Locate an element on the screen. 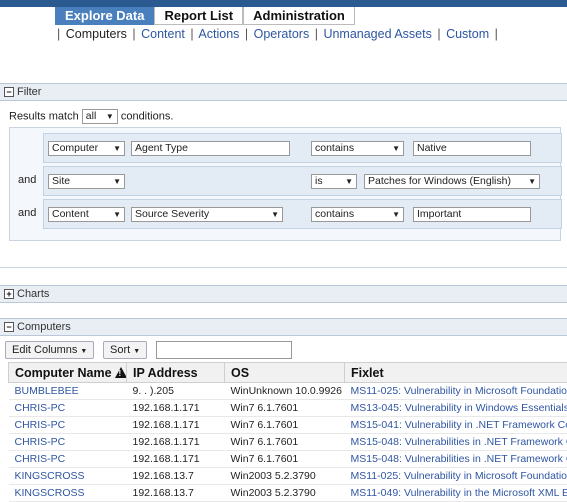  charts-panel-title: Charts is located at coordinates (33, 294).